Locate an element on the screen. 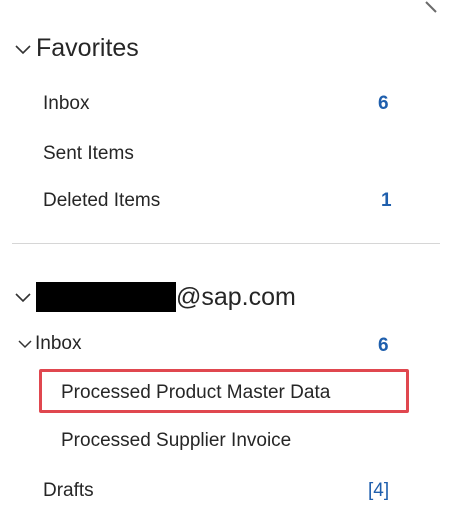  favorites-deleted-unread-count: 1 is located at coordinates (386, 200).